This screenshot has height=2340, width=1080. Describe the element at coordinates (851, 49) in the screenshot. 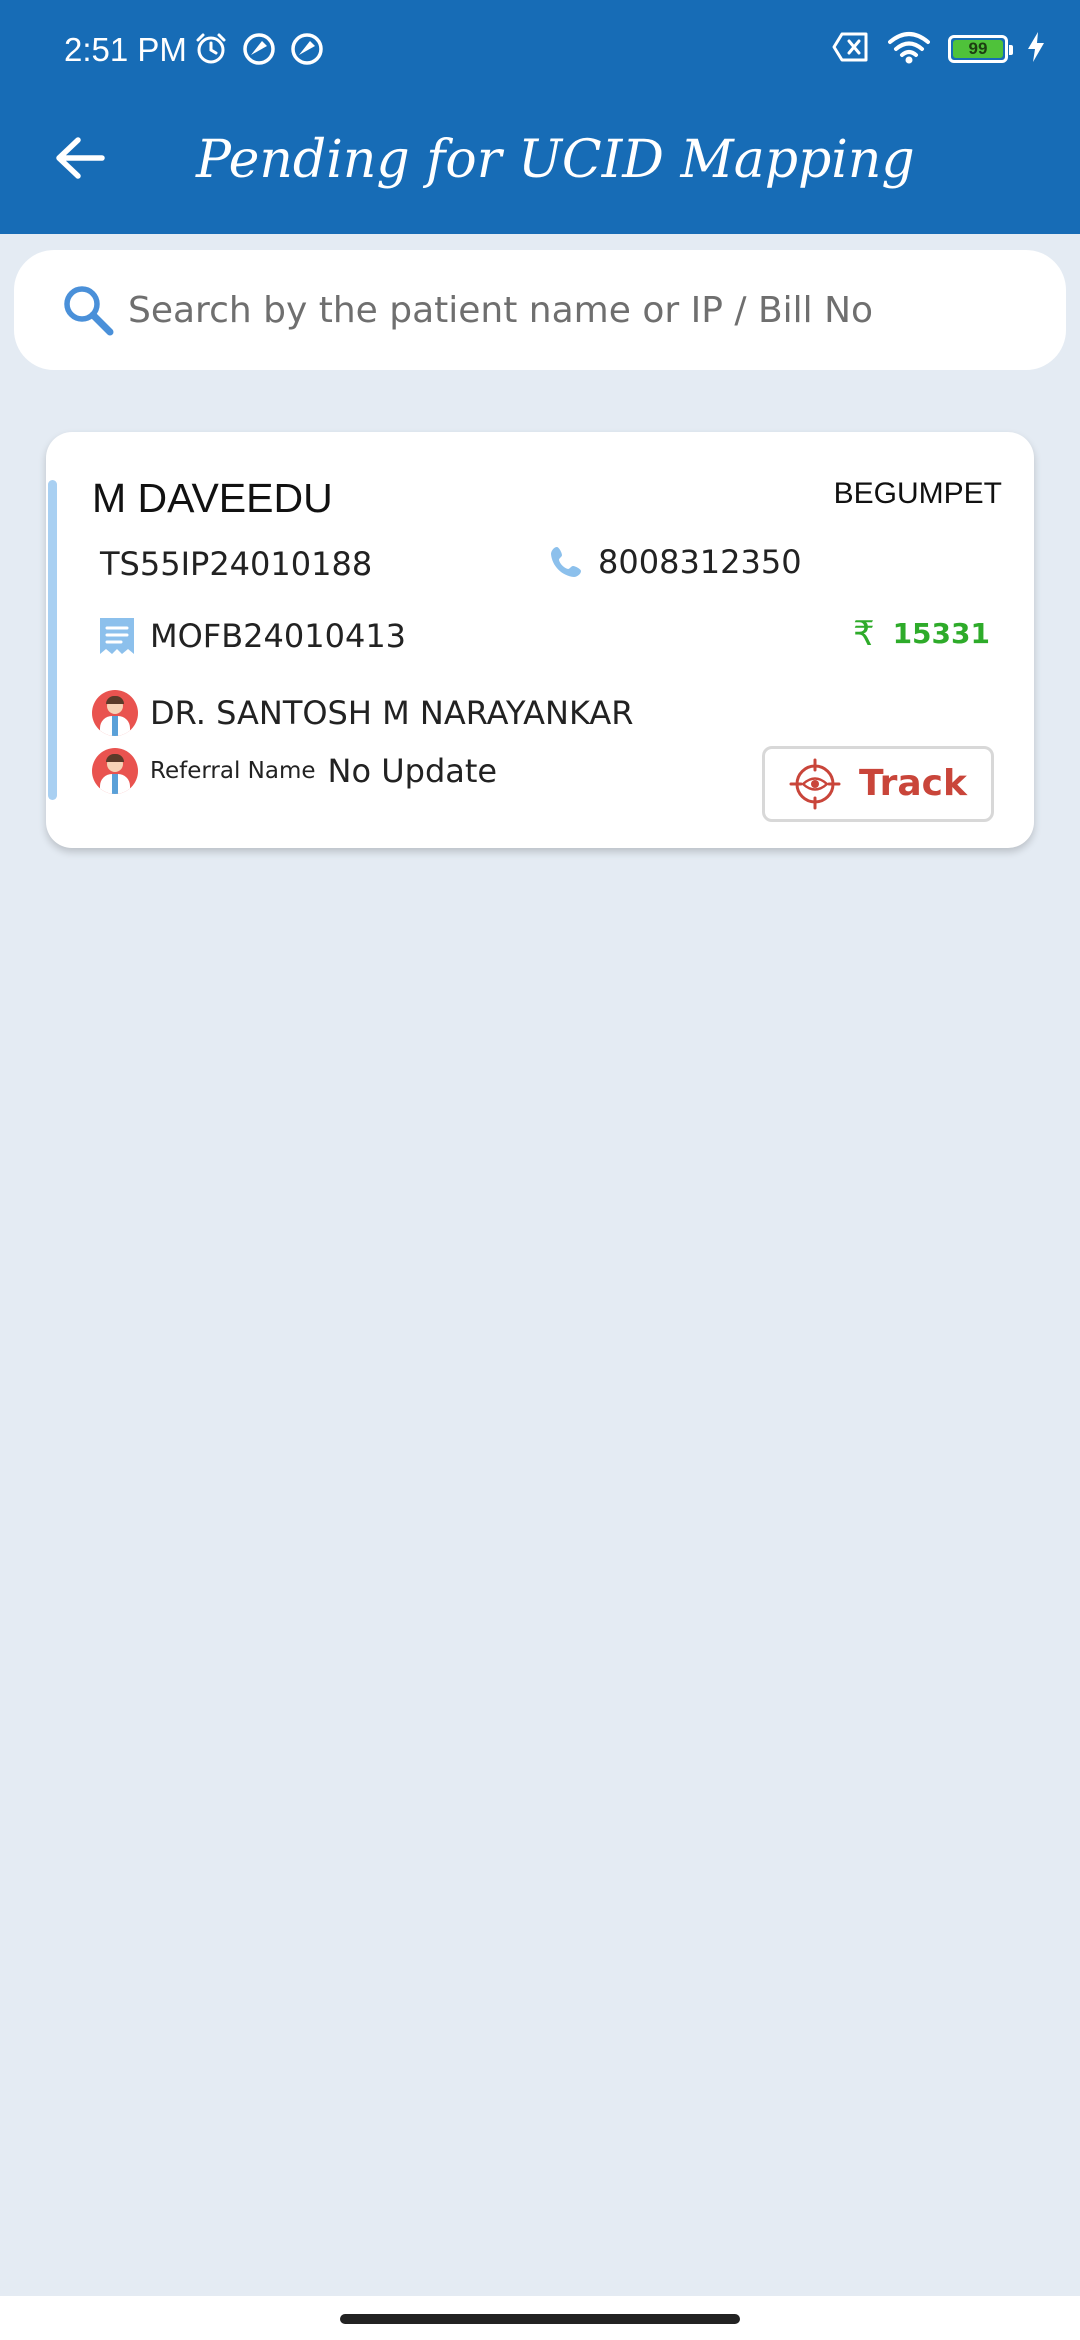

I see `sim-off-icon` at that location.